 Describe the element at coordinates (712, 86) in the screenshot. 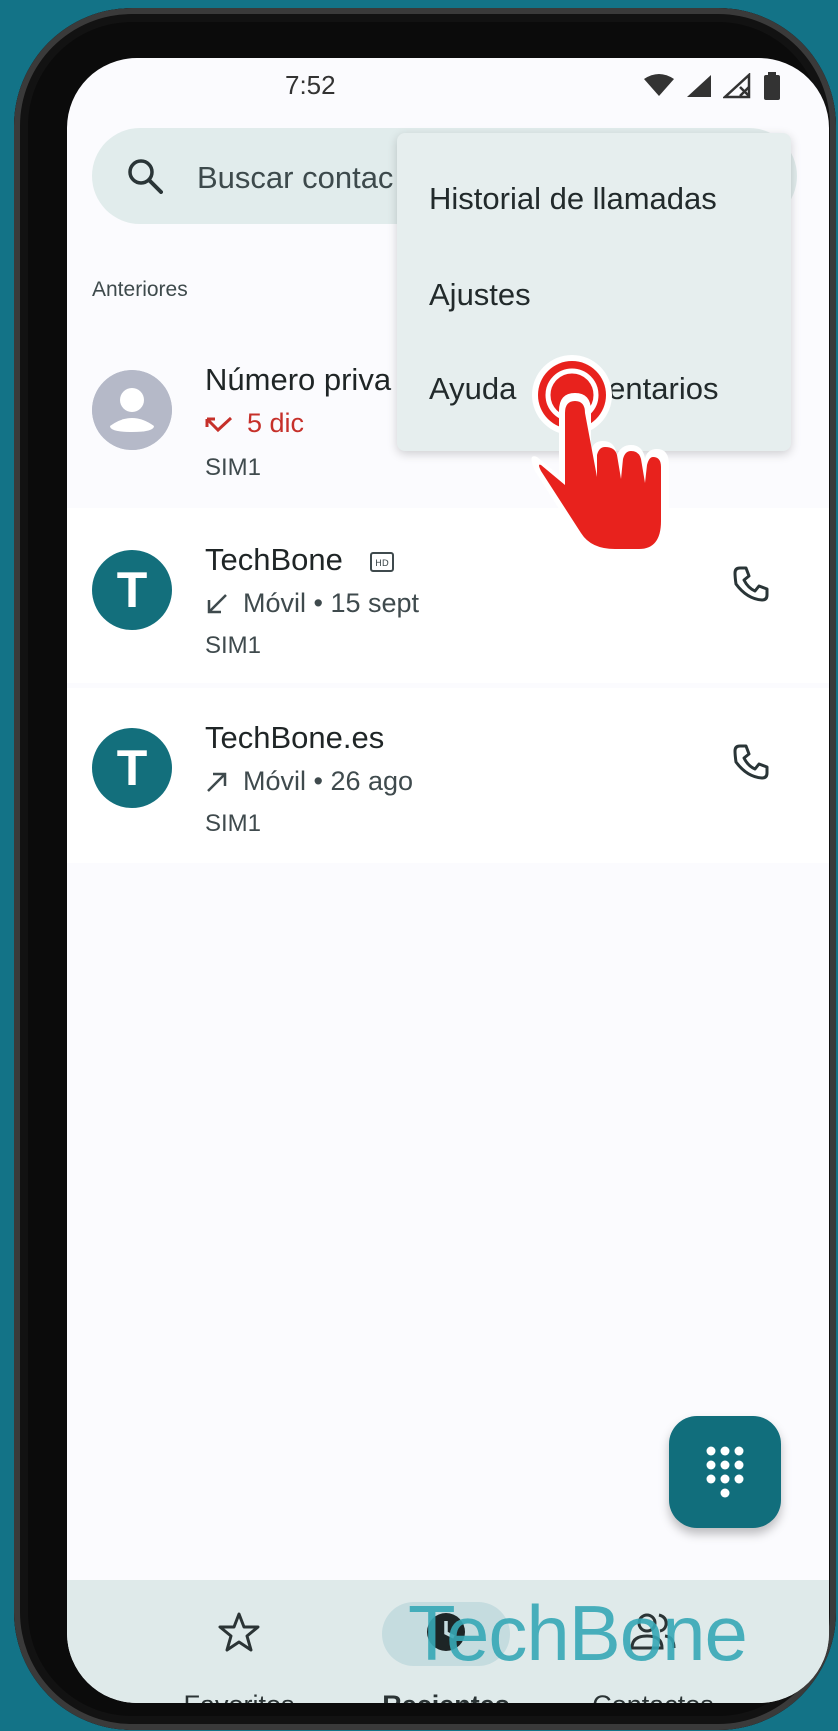

I see `status-icons` at that location.